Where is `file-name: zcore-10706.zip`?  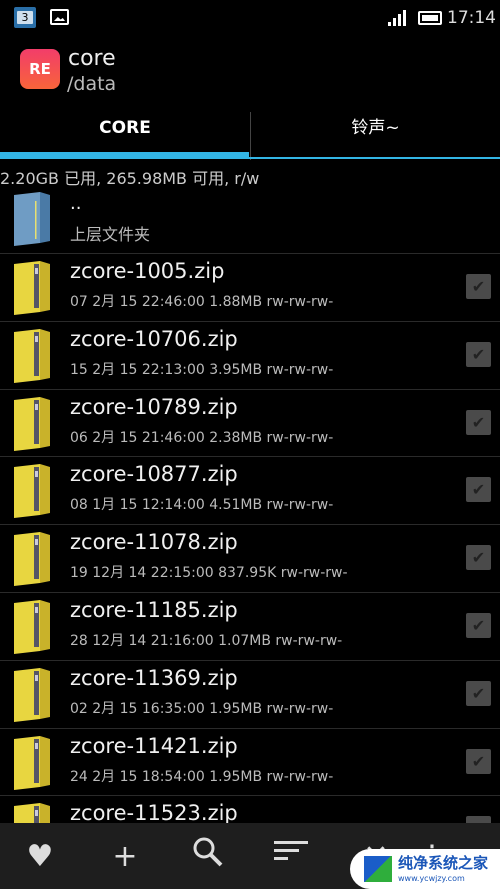 file-name: zcore-10706.zip is located at coordinates (154, 338).